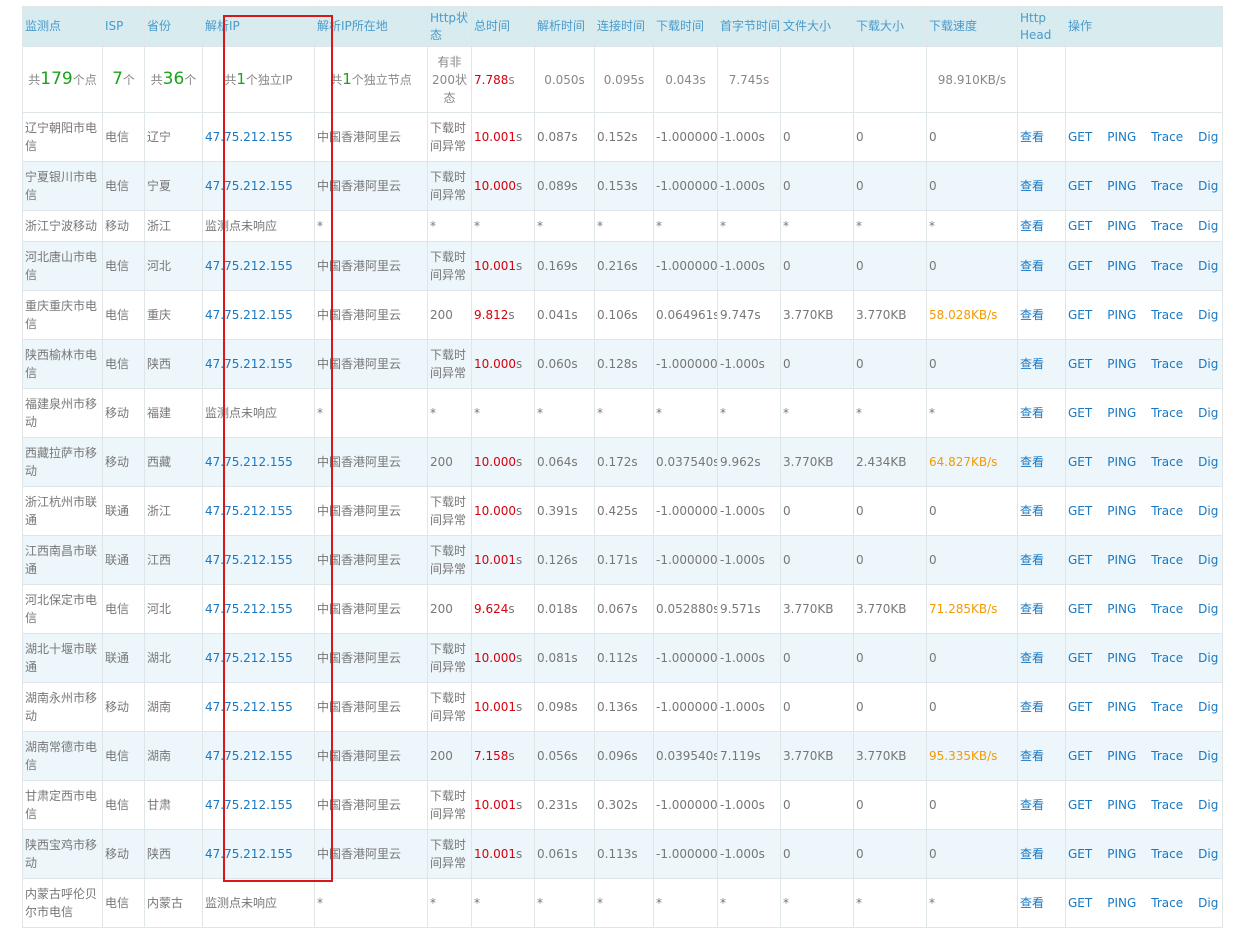 The width and height of the screenshot is (1242, 928). Describe the element at coordinates (62, 854) in the screenshot. I see `cell-point: 陕西宝鸡市移动` at that location.